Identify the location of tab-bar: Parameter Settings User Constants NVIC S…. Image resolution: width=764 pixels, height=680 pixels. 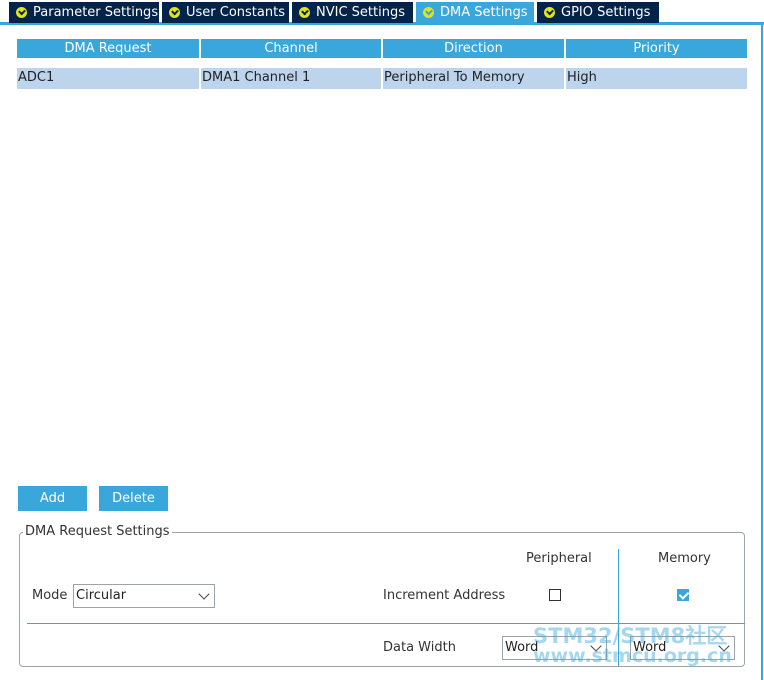
(382, 12).